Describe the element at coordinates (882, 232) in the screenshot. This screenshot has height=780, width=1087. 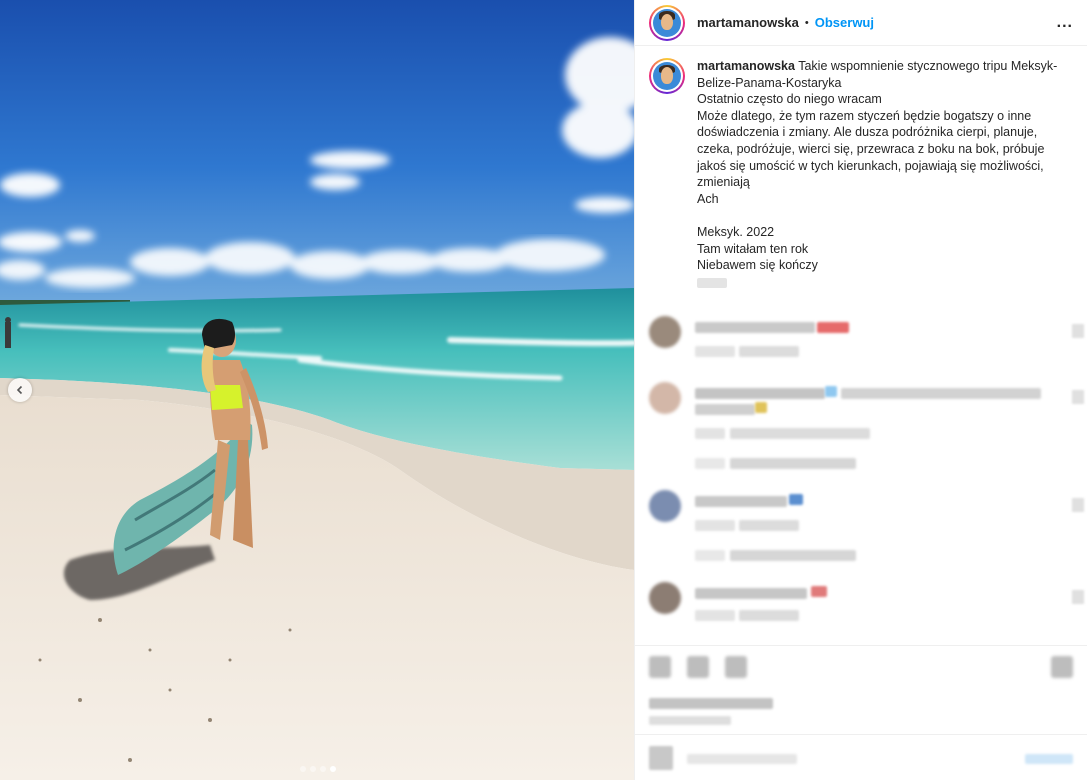
I see `caption-line: Meksyk. 2022` at that location.